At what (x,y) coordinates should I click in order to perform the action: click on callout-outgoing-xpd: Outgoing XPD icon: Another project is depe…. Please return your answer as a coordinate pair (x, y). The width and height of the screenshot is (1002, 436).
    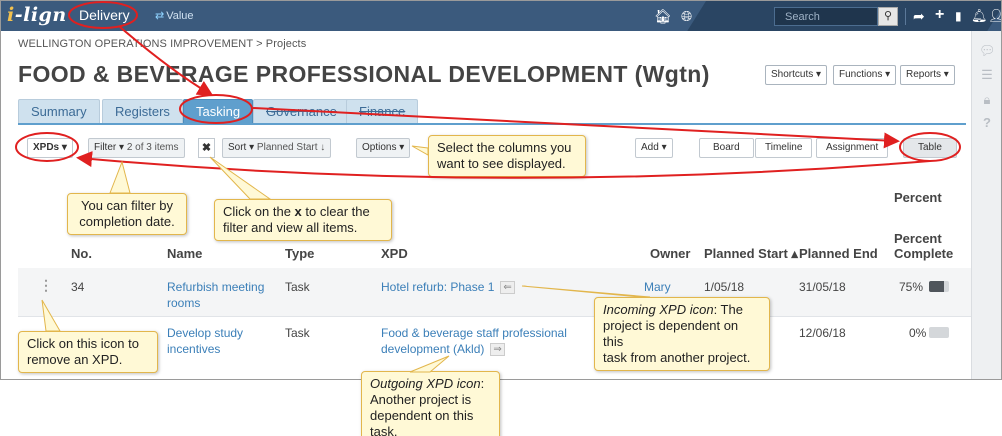
    Looking at the image, I should click on (430, 403).